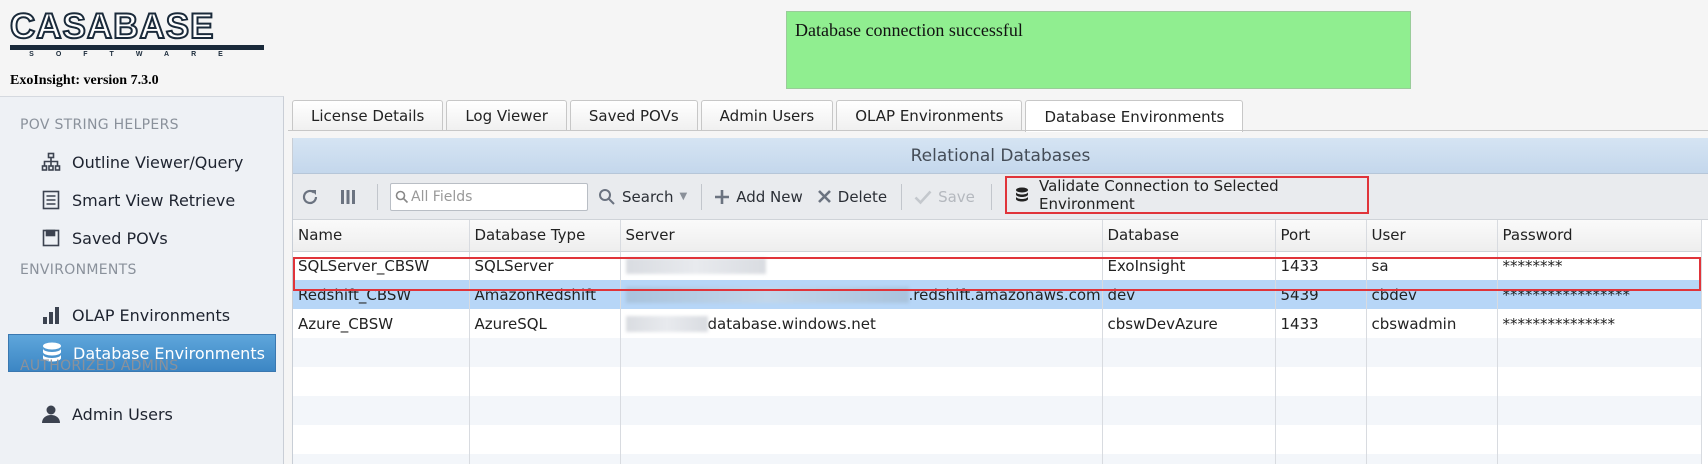 The height and width of the screenshot is (464, 1708). Describe the element at coordinates (99, 125) in the screenshot. I see `sidebar-section-pov-helpers: POV STRING HELPERS` at that location.